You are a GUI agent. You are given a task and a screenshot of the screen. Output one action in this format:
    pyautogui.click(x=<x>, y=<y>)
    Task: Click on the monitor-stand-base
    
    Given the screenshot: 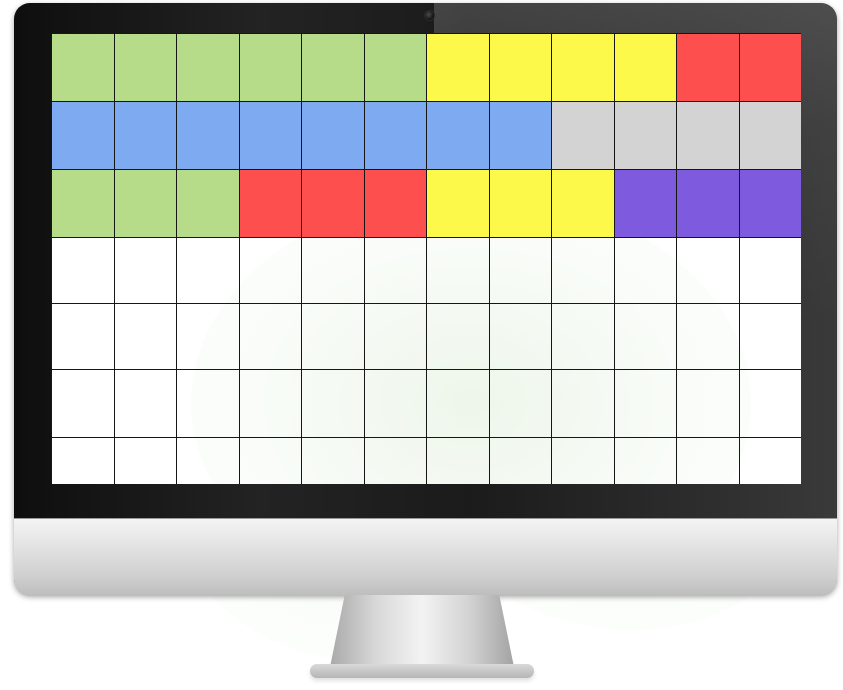 What is the action you would take?
    pyautogui.click(x=422, y=671)
    